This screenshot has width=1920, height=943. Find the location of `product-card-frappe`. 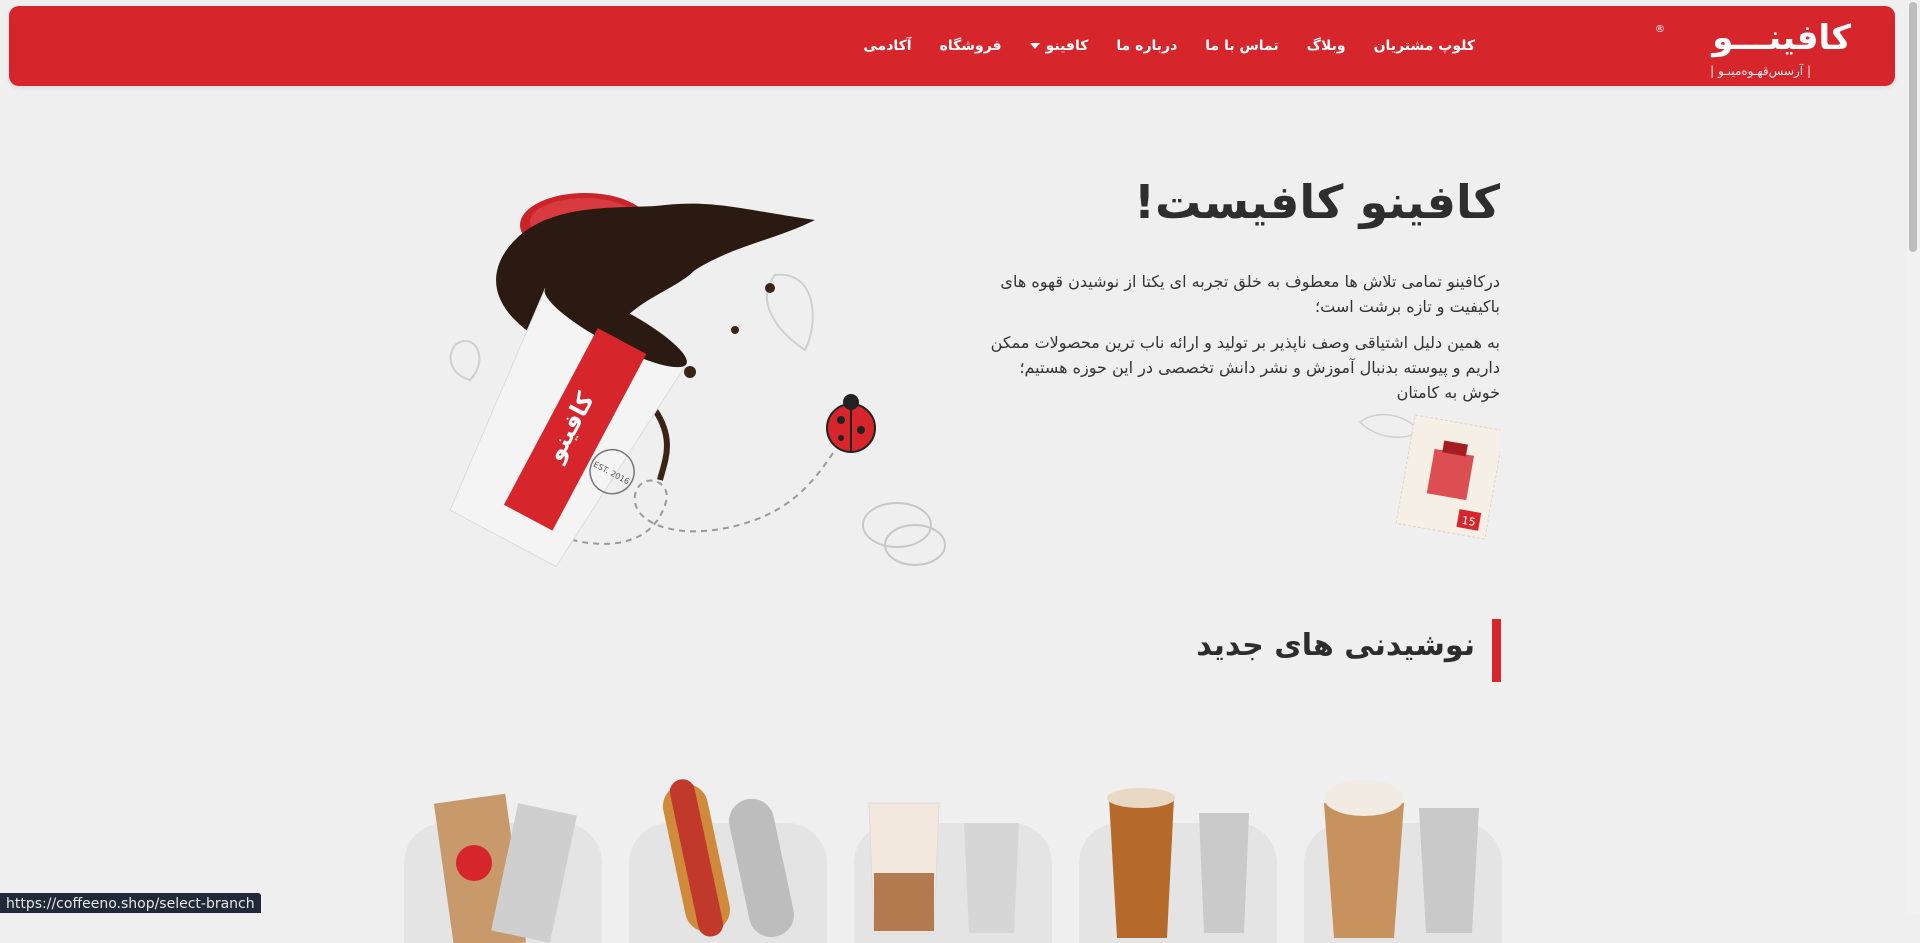

product-card-frappe is located at coordinates (1403, 861).